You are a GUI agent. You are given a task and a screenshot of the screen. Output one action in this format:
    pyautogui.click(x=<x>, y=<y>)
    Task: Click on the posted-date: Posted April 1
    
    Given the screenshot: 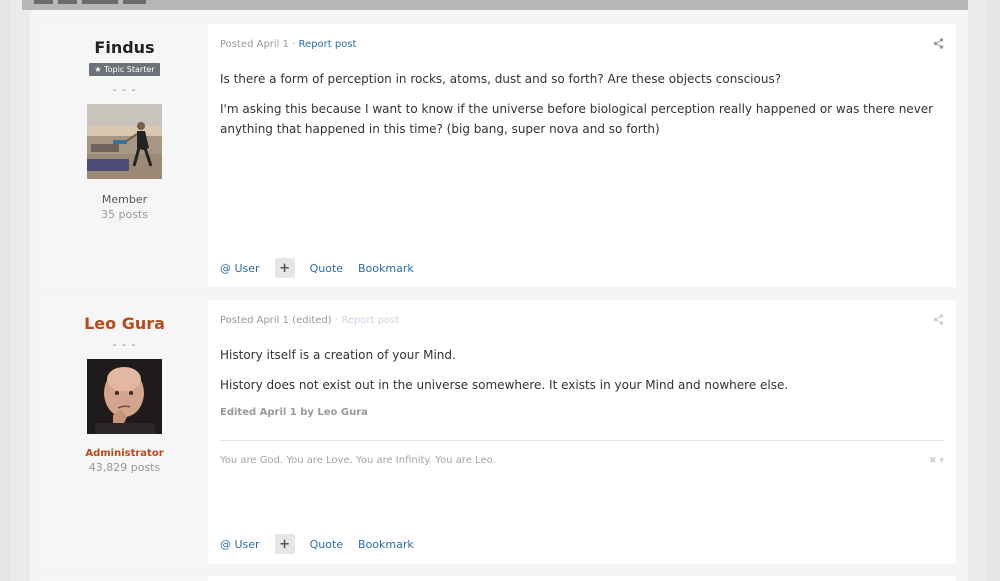 What is the action you would take?
    pyautogui.click(x=254, y=44)
    